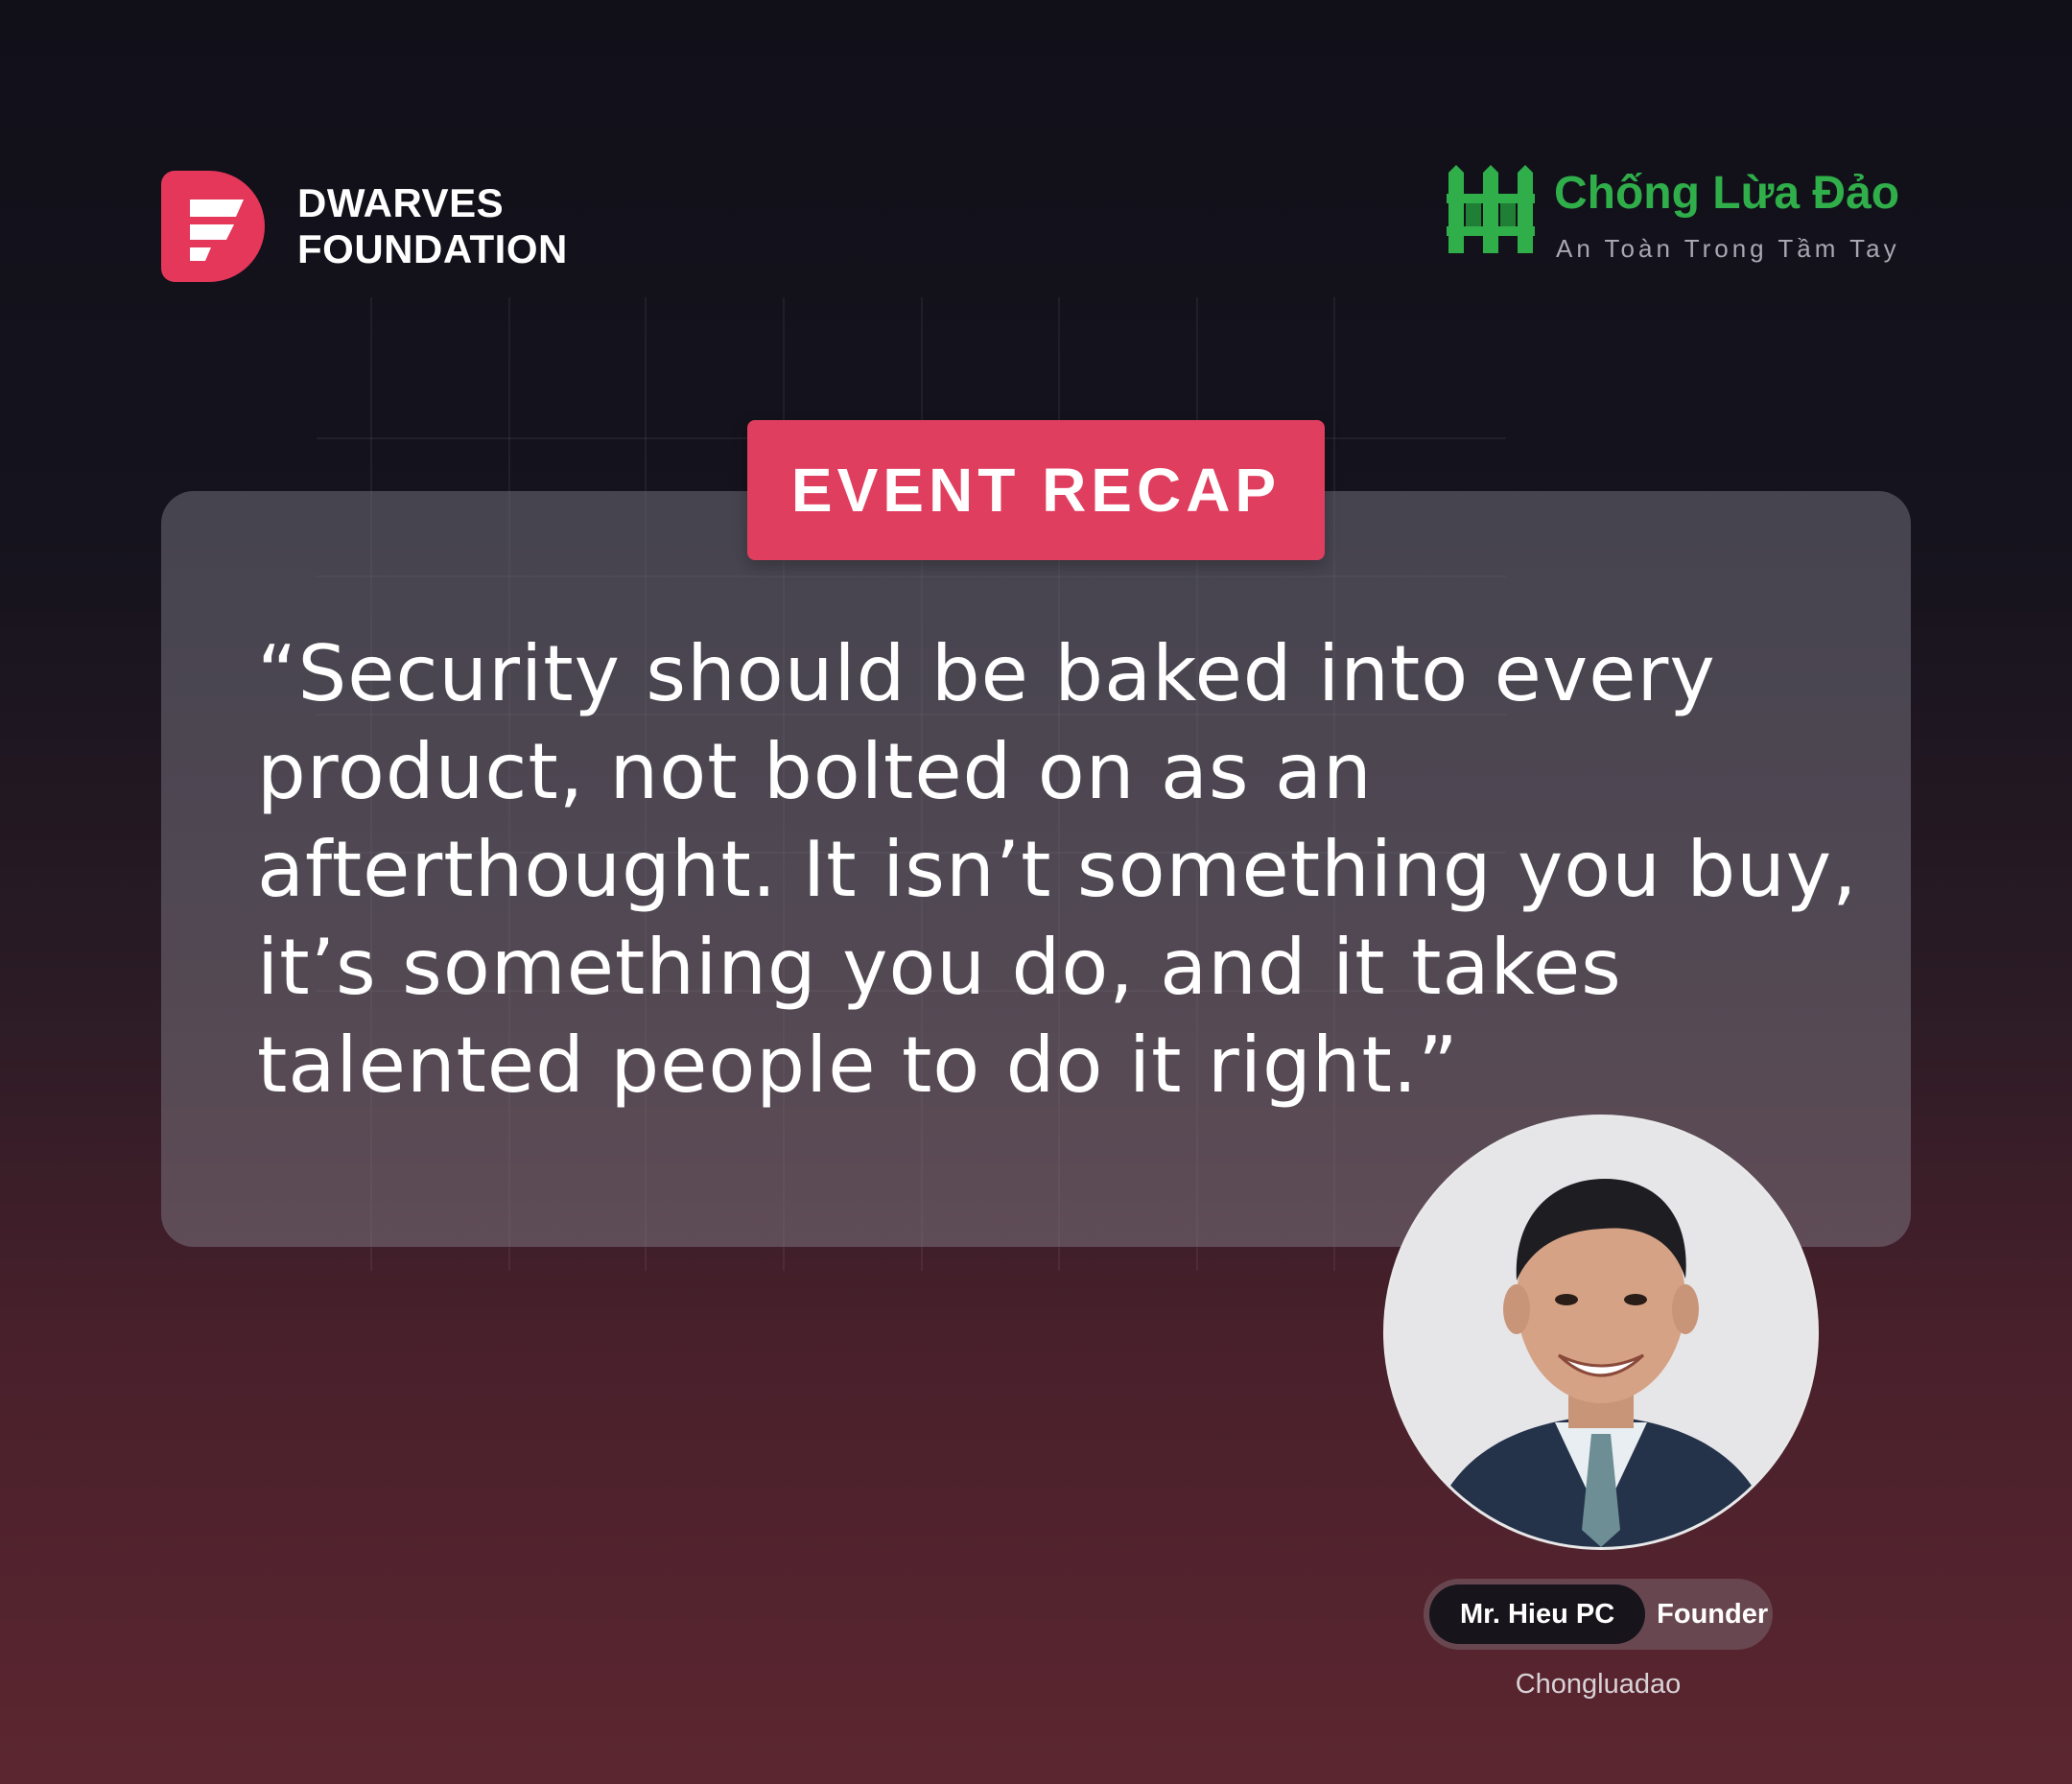 This screenshot has width=2072, height=1784. I want to click on dwarves-f-icon, so click(213, 226).